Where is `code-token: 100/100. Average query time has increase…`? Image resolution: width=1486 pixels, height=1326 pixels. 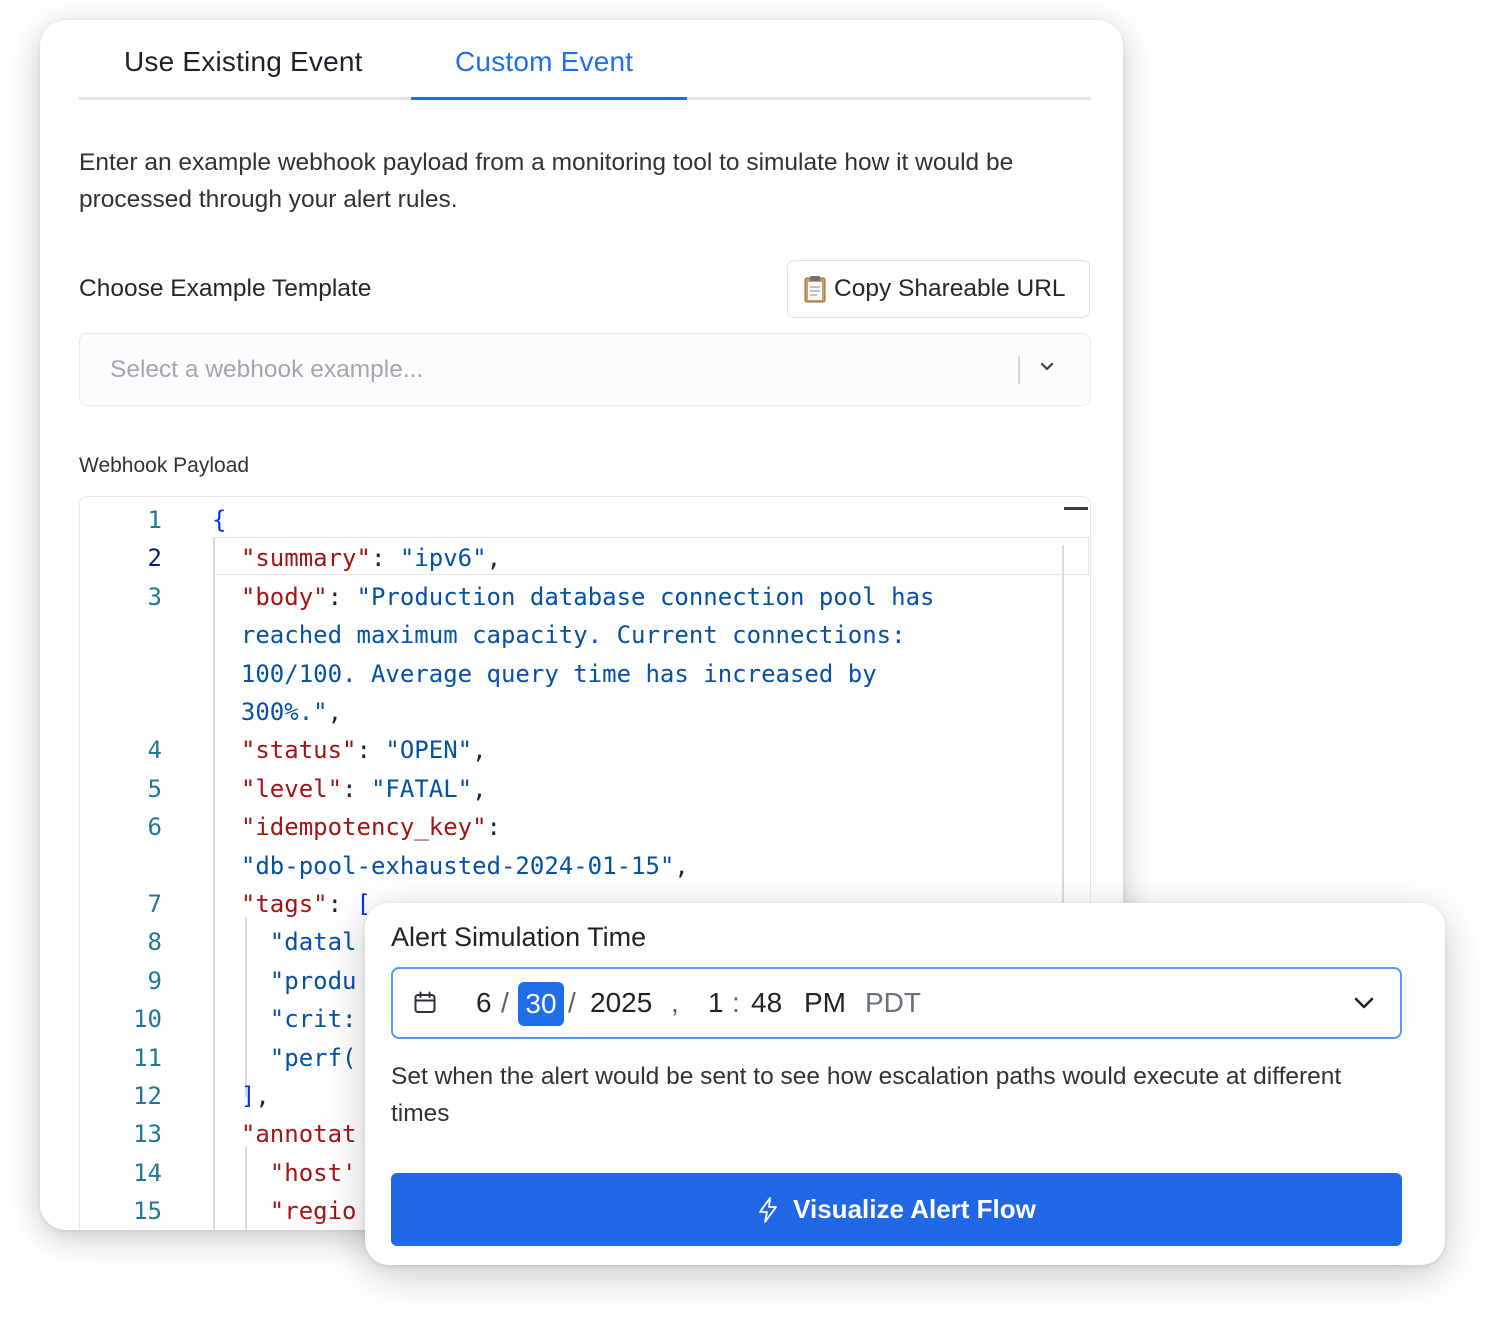
code-token: 100/100. Average query time has increase… is located at coordinates (544, 673).